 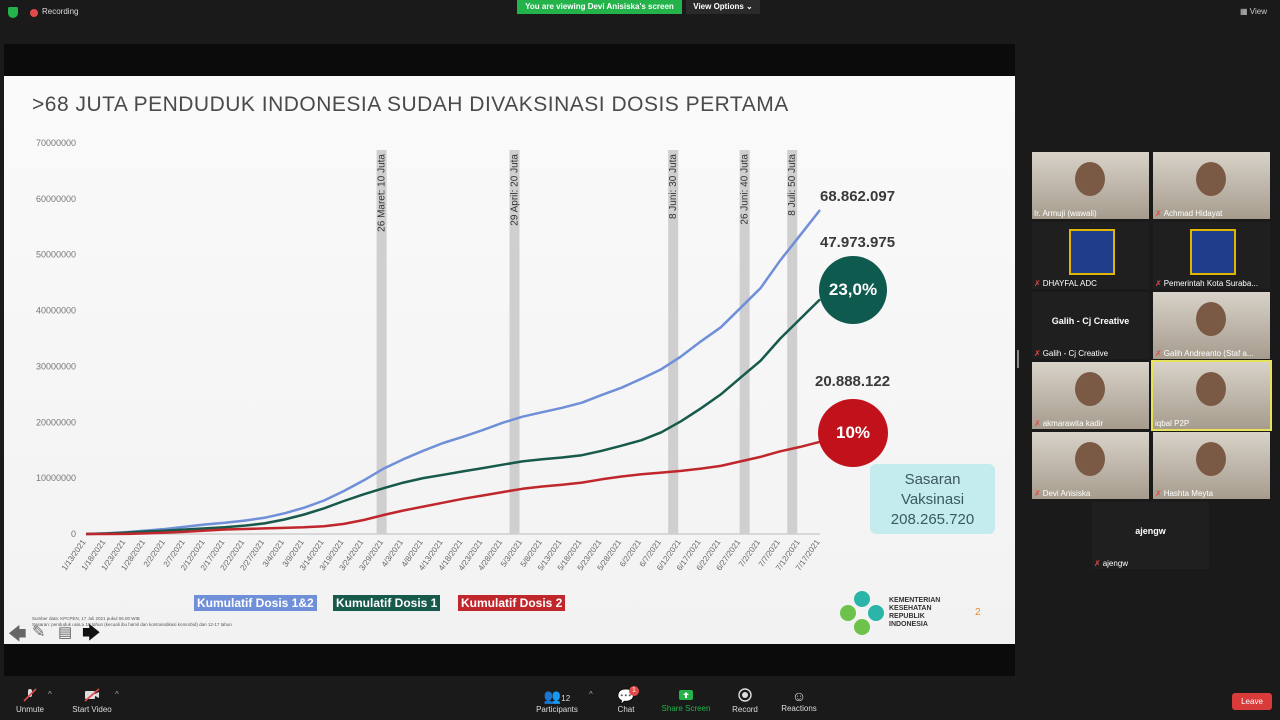 What do you see at coordinates (73, 534) in the screenshot?
I see `y-tick-label: 0` at bounding box center [73, 534].